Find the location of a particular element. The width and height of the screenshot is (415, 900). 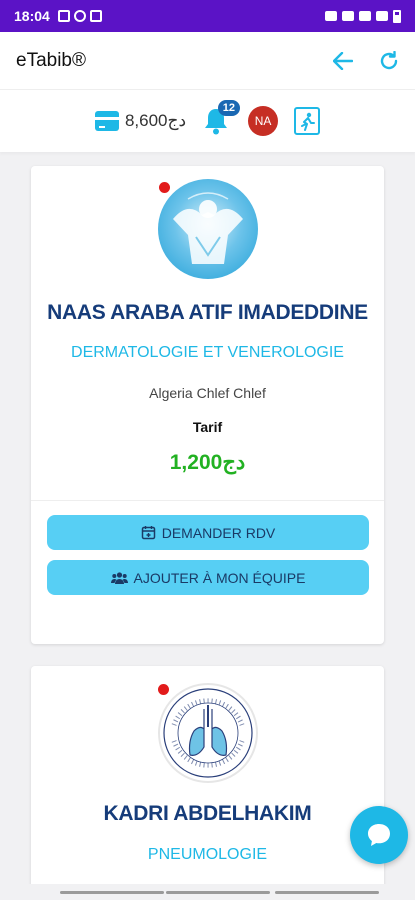

app-bar: eTabib® is located at coordinates (207, 61).